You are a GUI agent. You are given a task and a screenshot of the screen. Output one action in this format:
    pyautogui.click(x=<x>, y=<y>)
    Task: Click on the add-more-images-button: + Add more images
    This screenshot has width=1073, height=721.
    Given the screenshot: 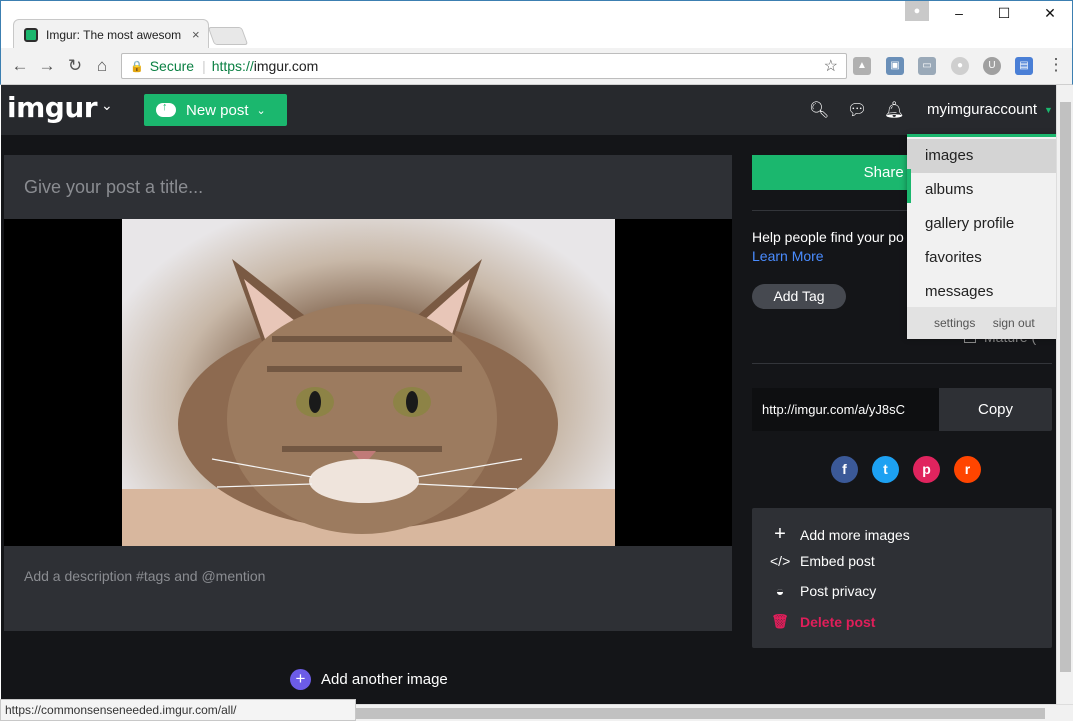 What is the action you would take?
    pyautogui.click(x=840, y=534)
    